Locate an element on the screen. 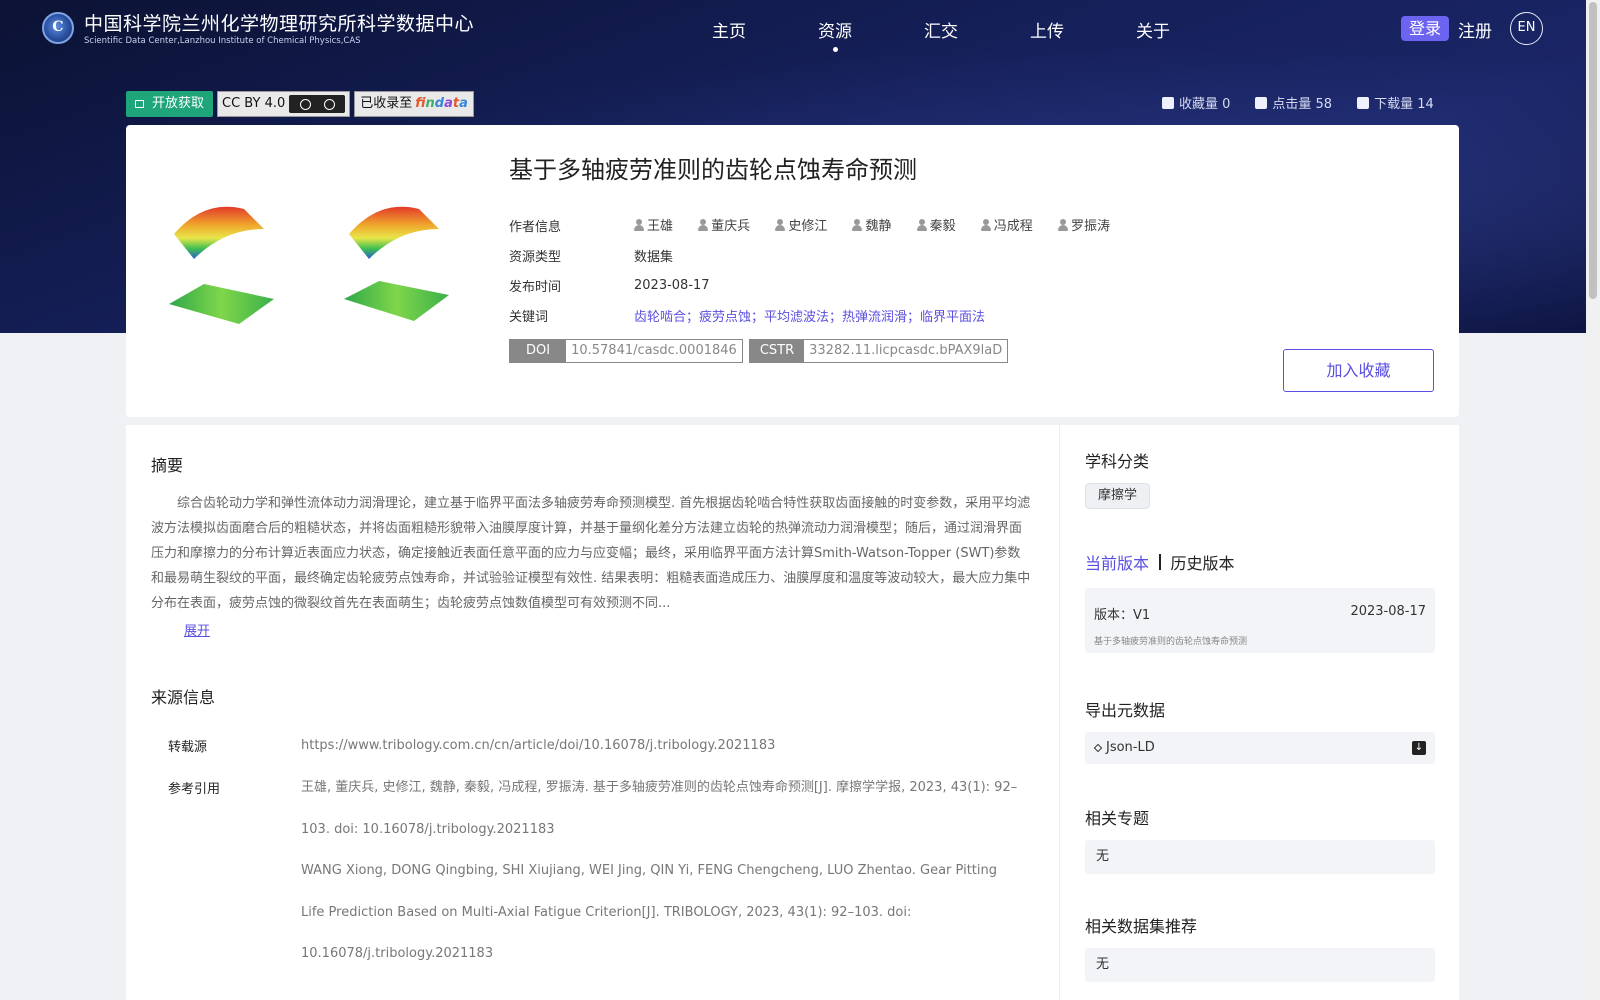  register-link: 注册 is located at coordinates (1475, 29).